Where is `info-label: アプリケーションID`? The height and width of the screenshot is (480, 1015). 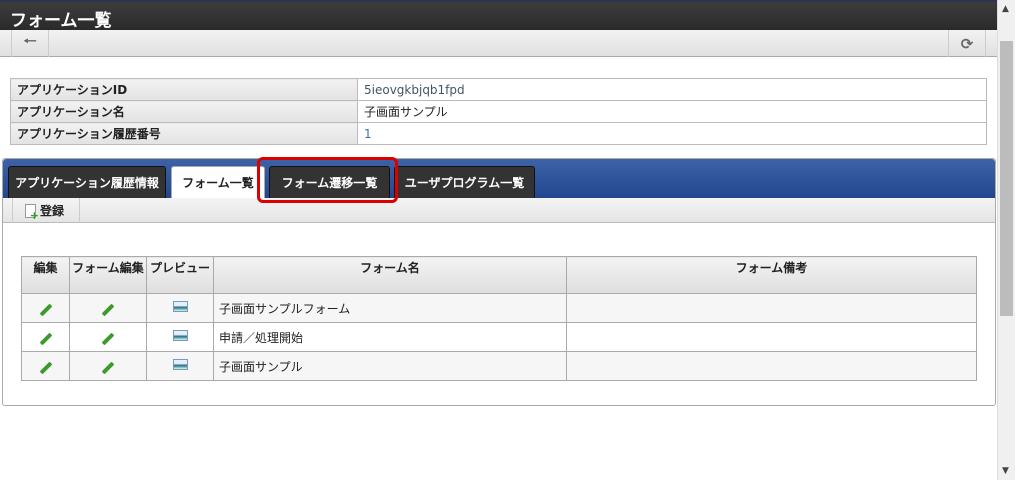 info-label: アプリケーションID is located at coordinates (184, 89).